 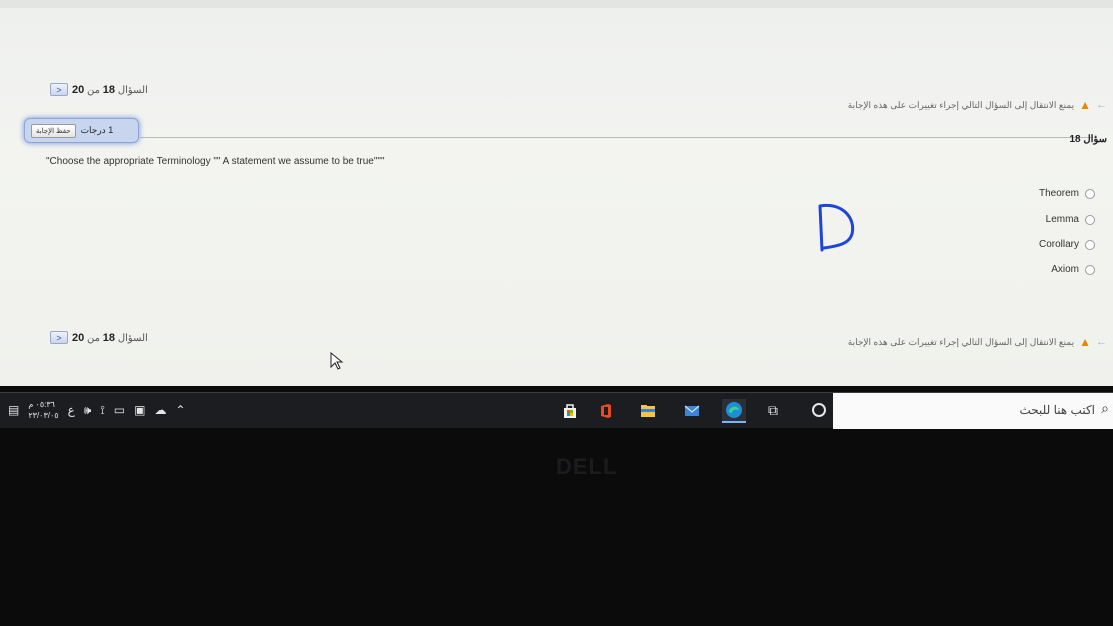 What do you see at coordinates (819, 410) in the screenshot?
I see `cortana-icon` at bounding box center [819, 410].